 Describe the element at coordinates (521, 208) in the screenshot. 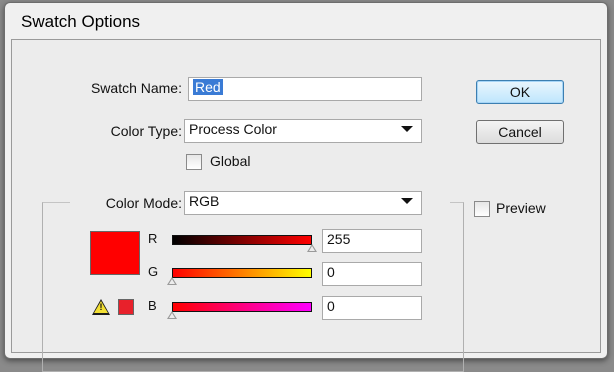

I see `preview-label: Preview` at that location.